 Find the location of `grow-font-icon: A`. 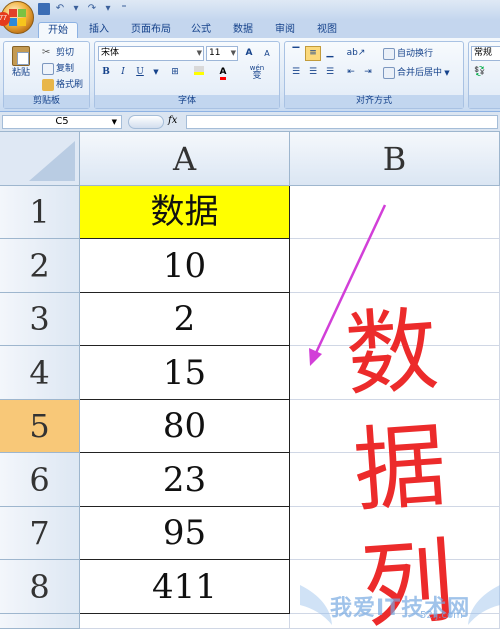

grow-font-icon: A is located at coordinates (249, 53).